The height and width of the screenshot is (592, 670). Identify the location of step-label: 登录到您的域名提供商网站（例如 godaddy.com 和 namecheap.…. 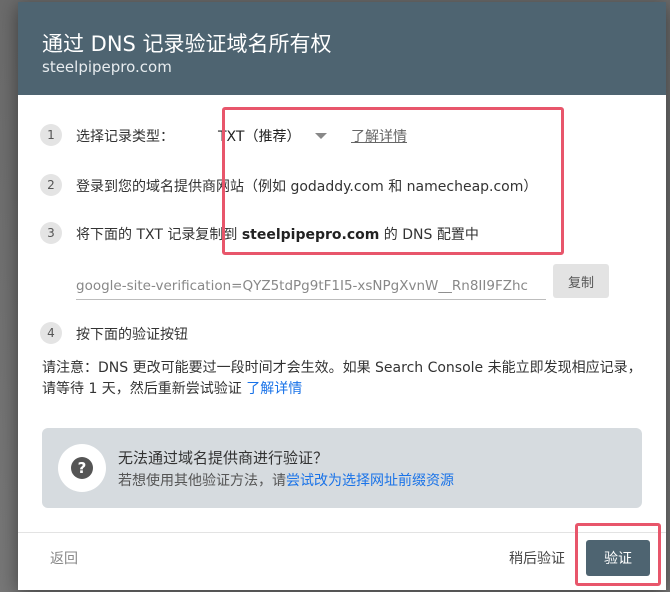
(307, 187).